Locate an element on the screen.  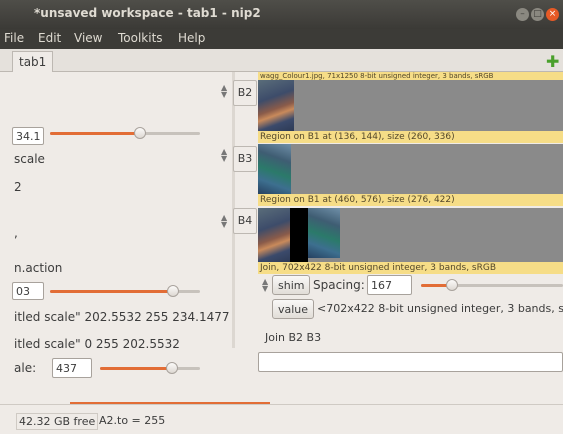
free-space-label: 42.32 GB free is located at coordinates (57, 421).